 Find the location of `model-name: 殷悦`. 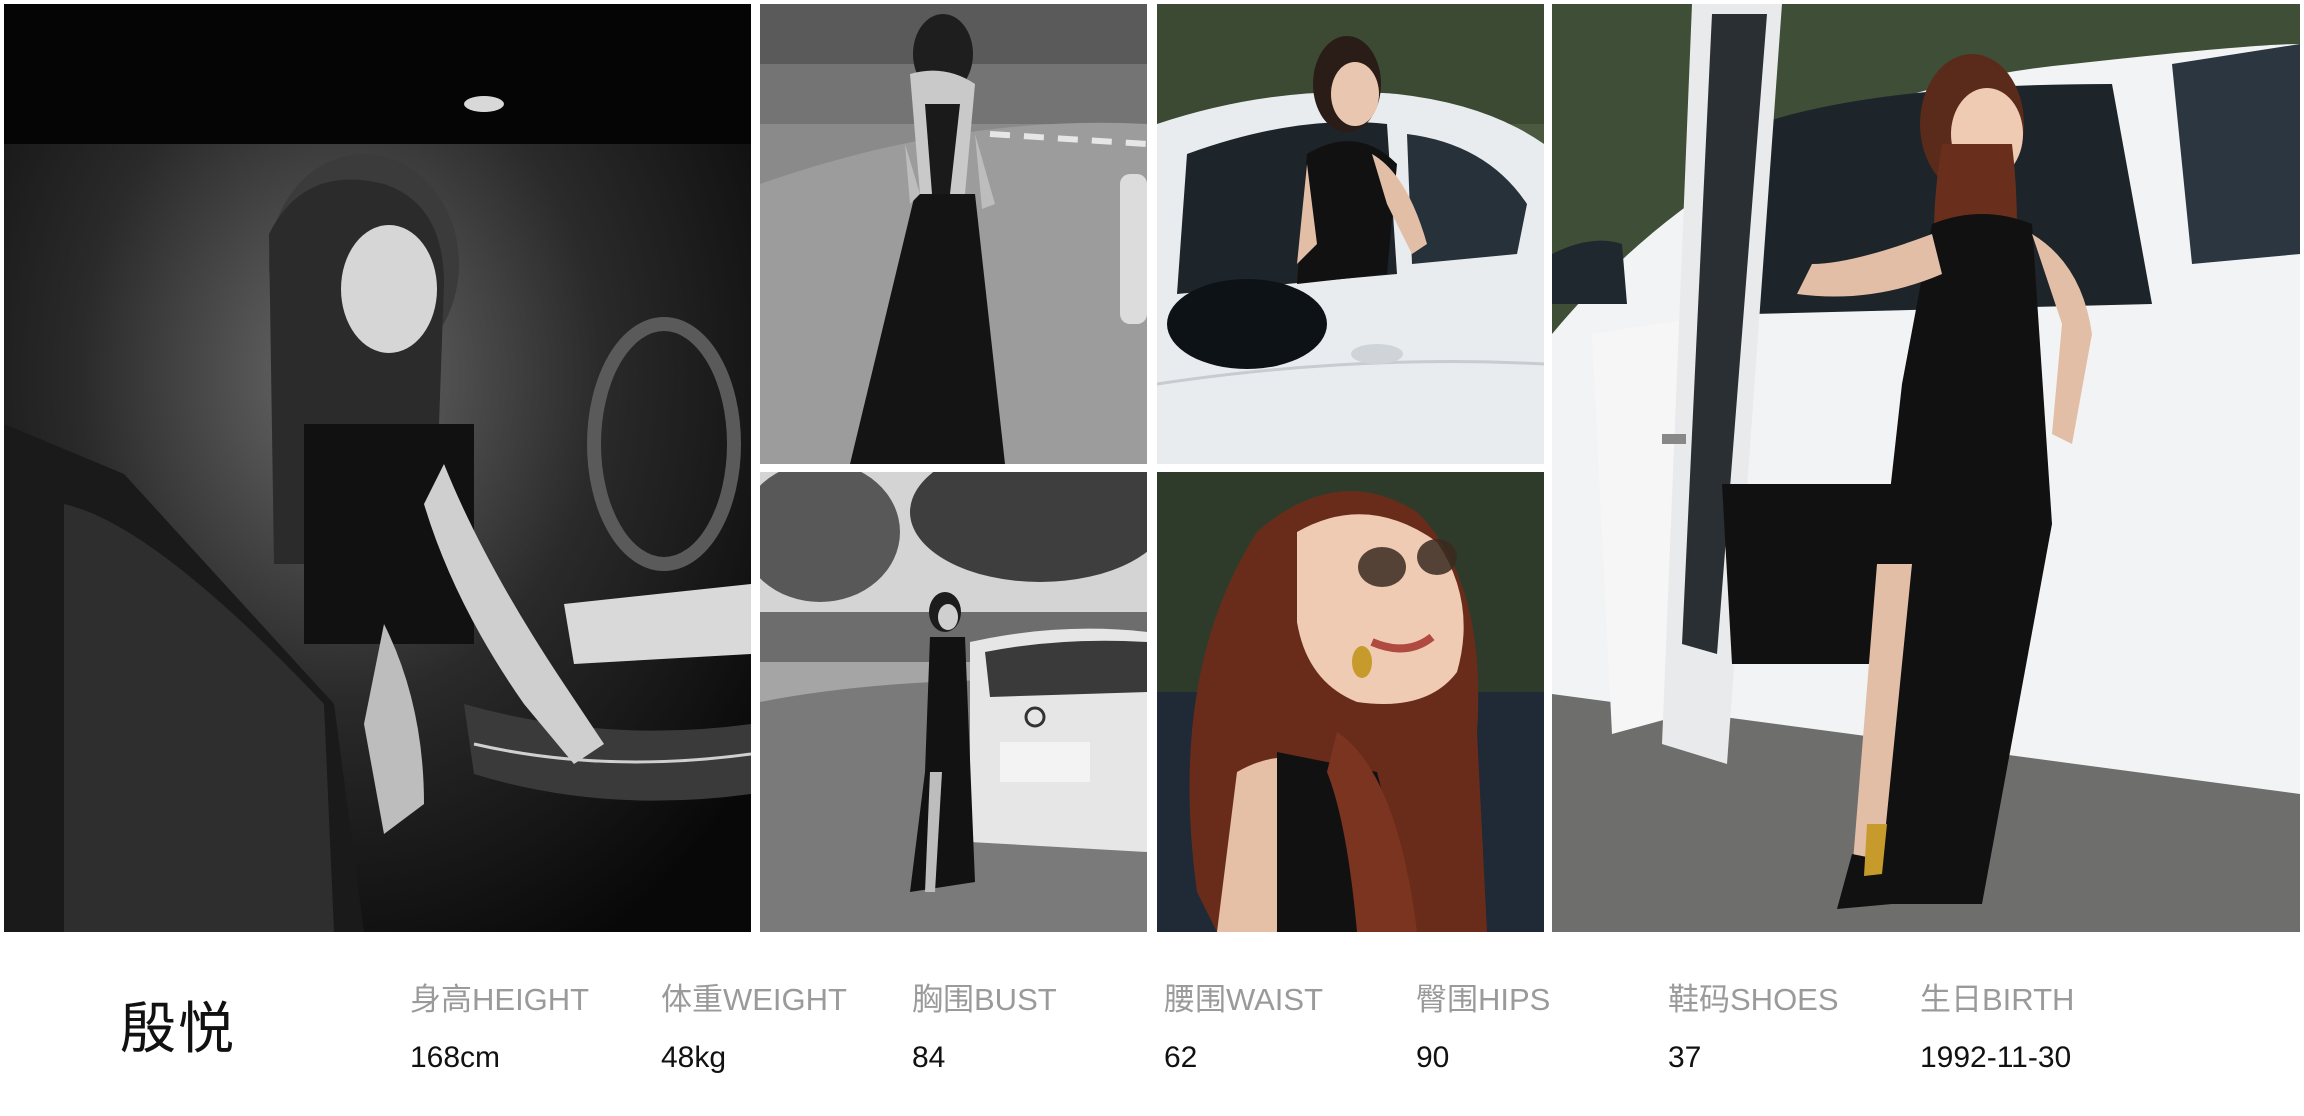

model-name: 殷悦 is located at coordinates (178, 1028).